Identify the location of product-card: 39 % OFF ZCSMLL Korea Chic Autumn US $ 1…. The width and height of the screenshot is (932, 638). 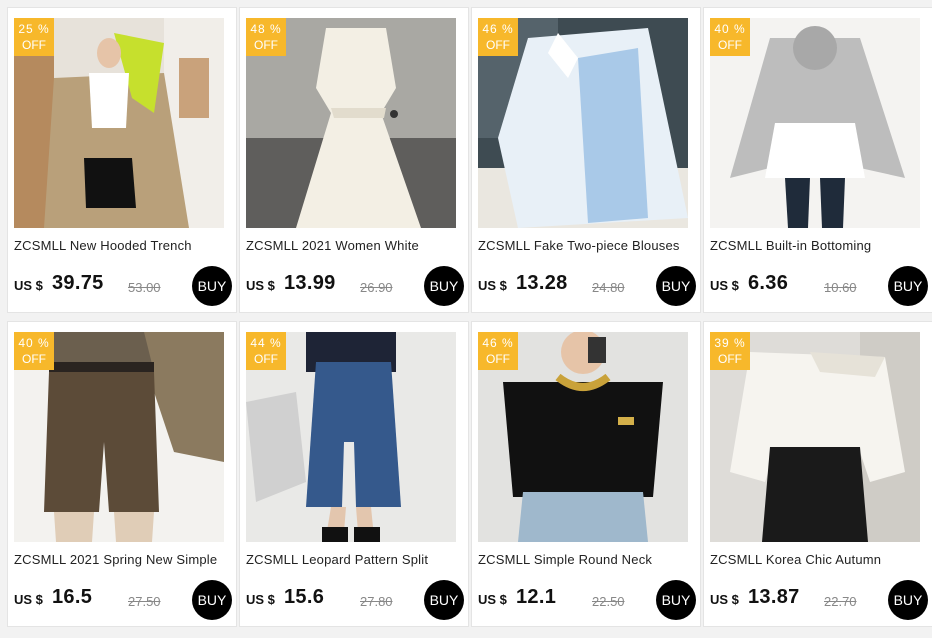
(817, 474).